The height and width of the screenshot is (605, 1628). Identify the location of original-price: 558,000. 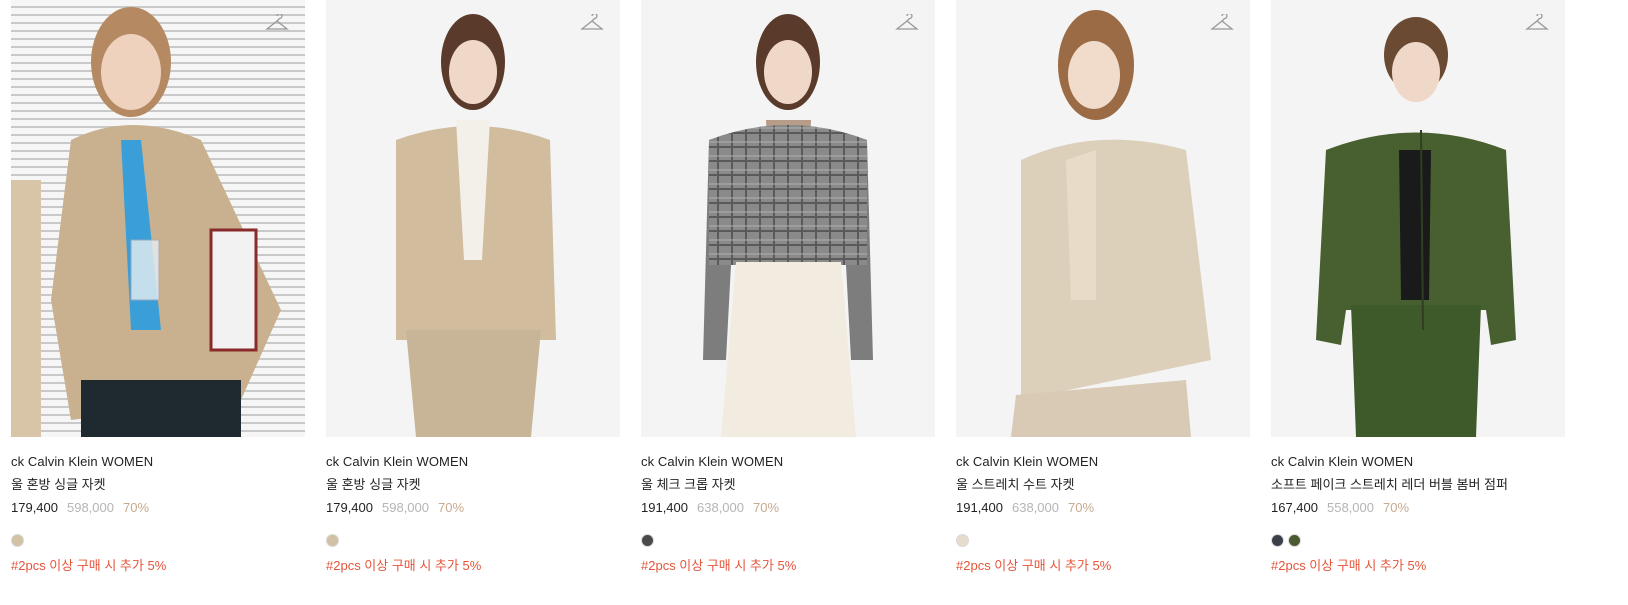
(1350, 507).